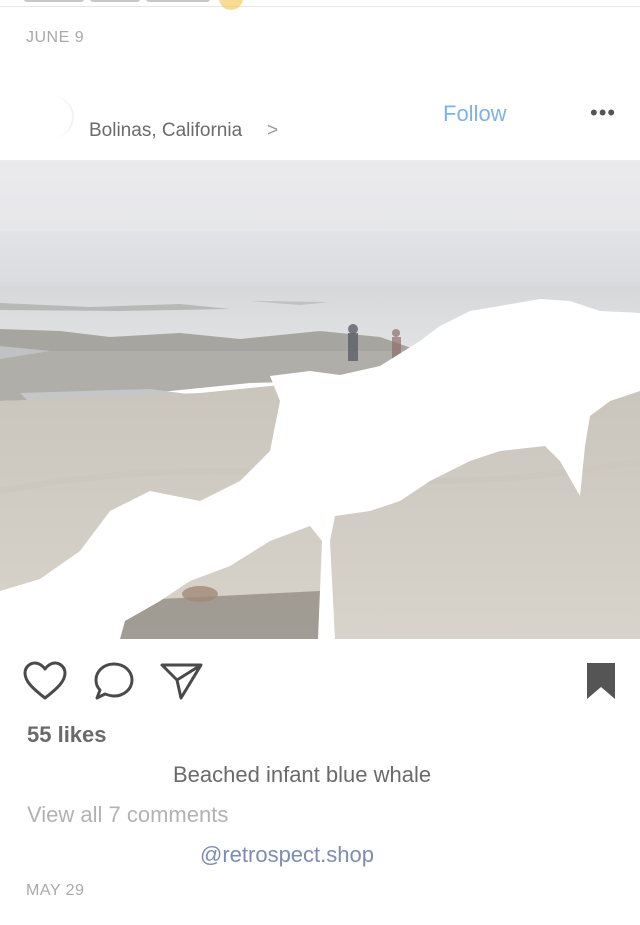 The image size is (640, 925). What do you see at coordinates (182, 683) in the screenshot?
I see `send-icon` at bounding box center [182, 683].